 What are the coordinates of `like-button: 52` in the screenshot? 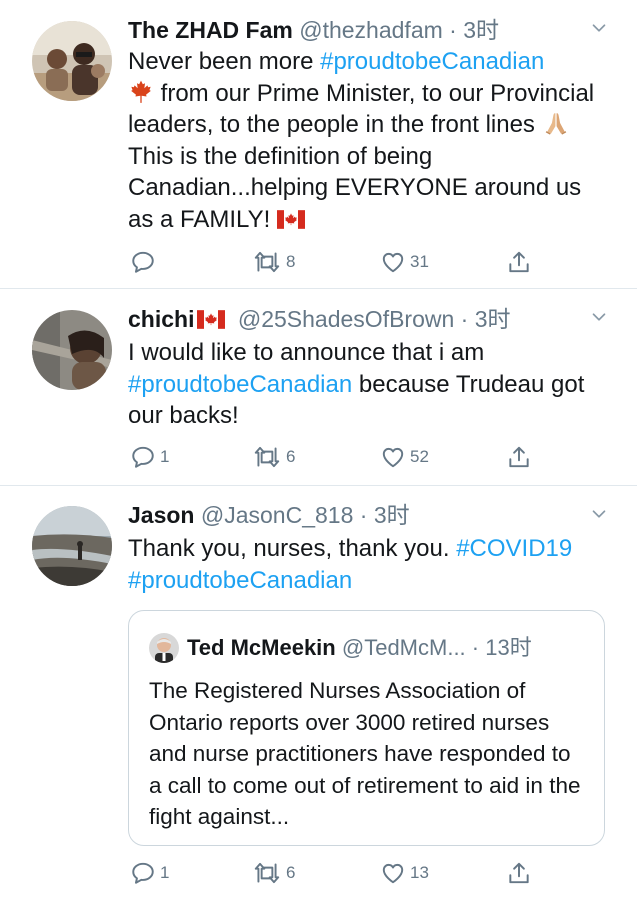 It's located at (404, 457).